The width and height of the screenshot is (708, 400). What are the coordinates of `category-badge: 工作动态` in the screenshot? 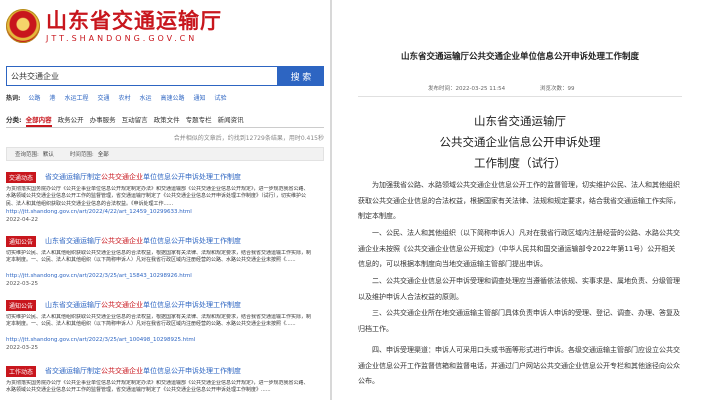 It's located at (21, 371).